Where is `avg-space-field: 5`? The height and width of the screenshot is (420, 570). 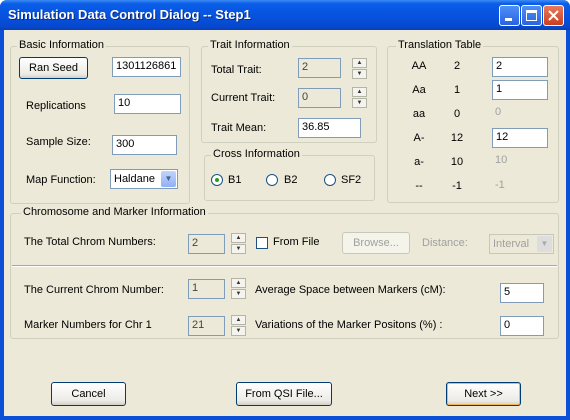 avg-space-field: 5 is located at coordinates (522, 293).